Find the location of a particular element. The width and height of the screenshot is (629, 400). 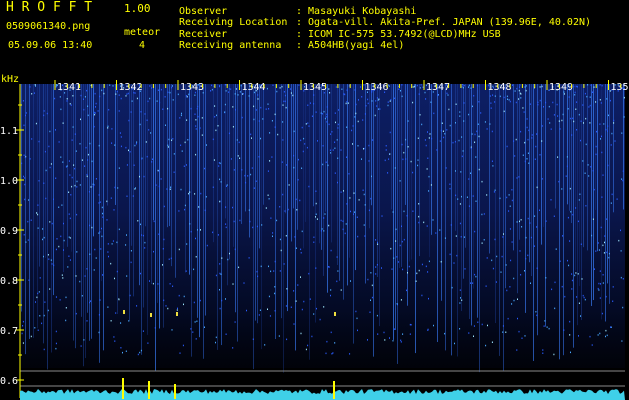

meteor-echo is located at coordinates (177, 314).